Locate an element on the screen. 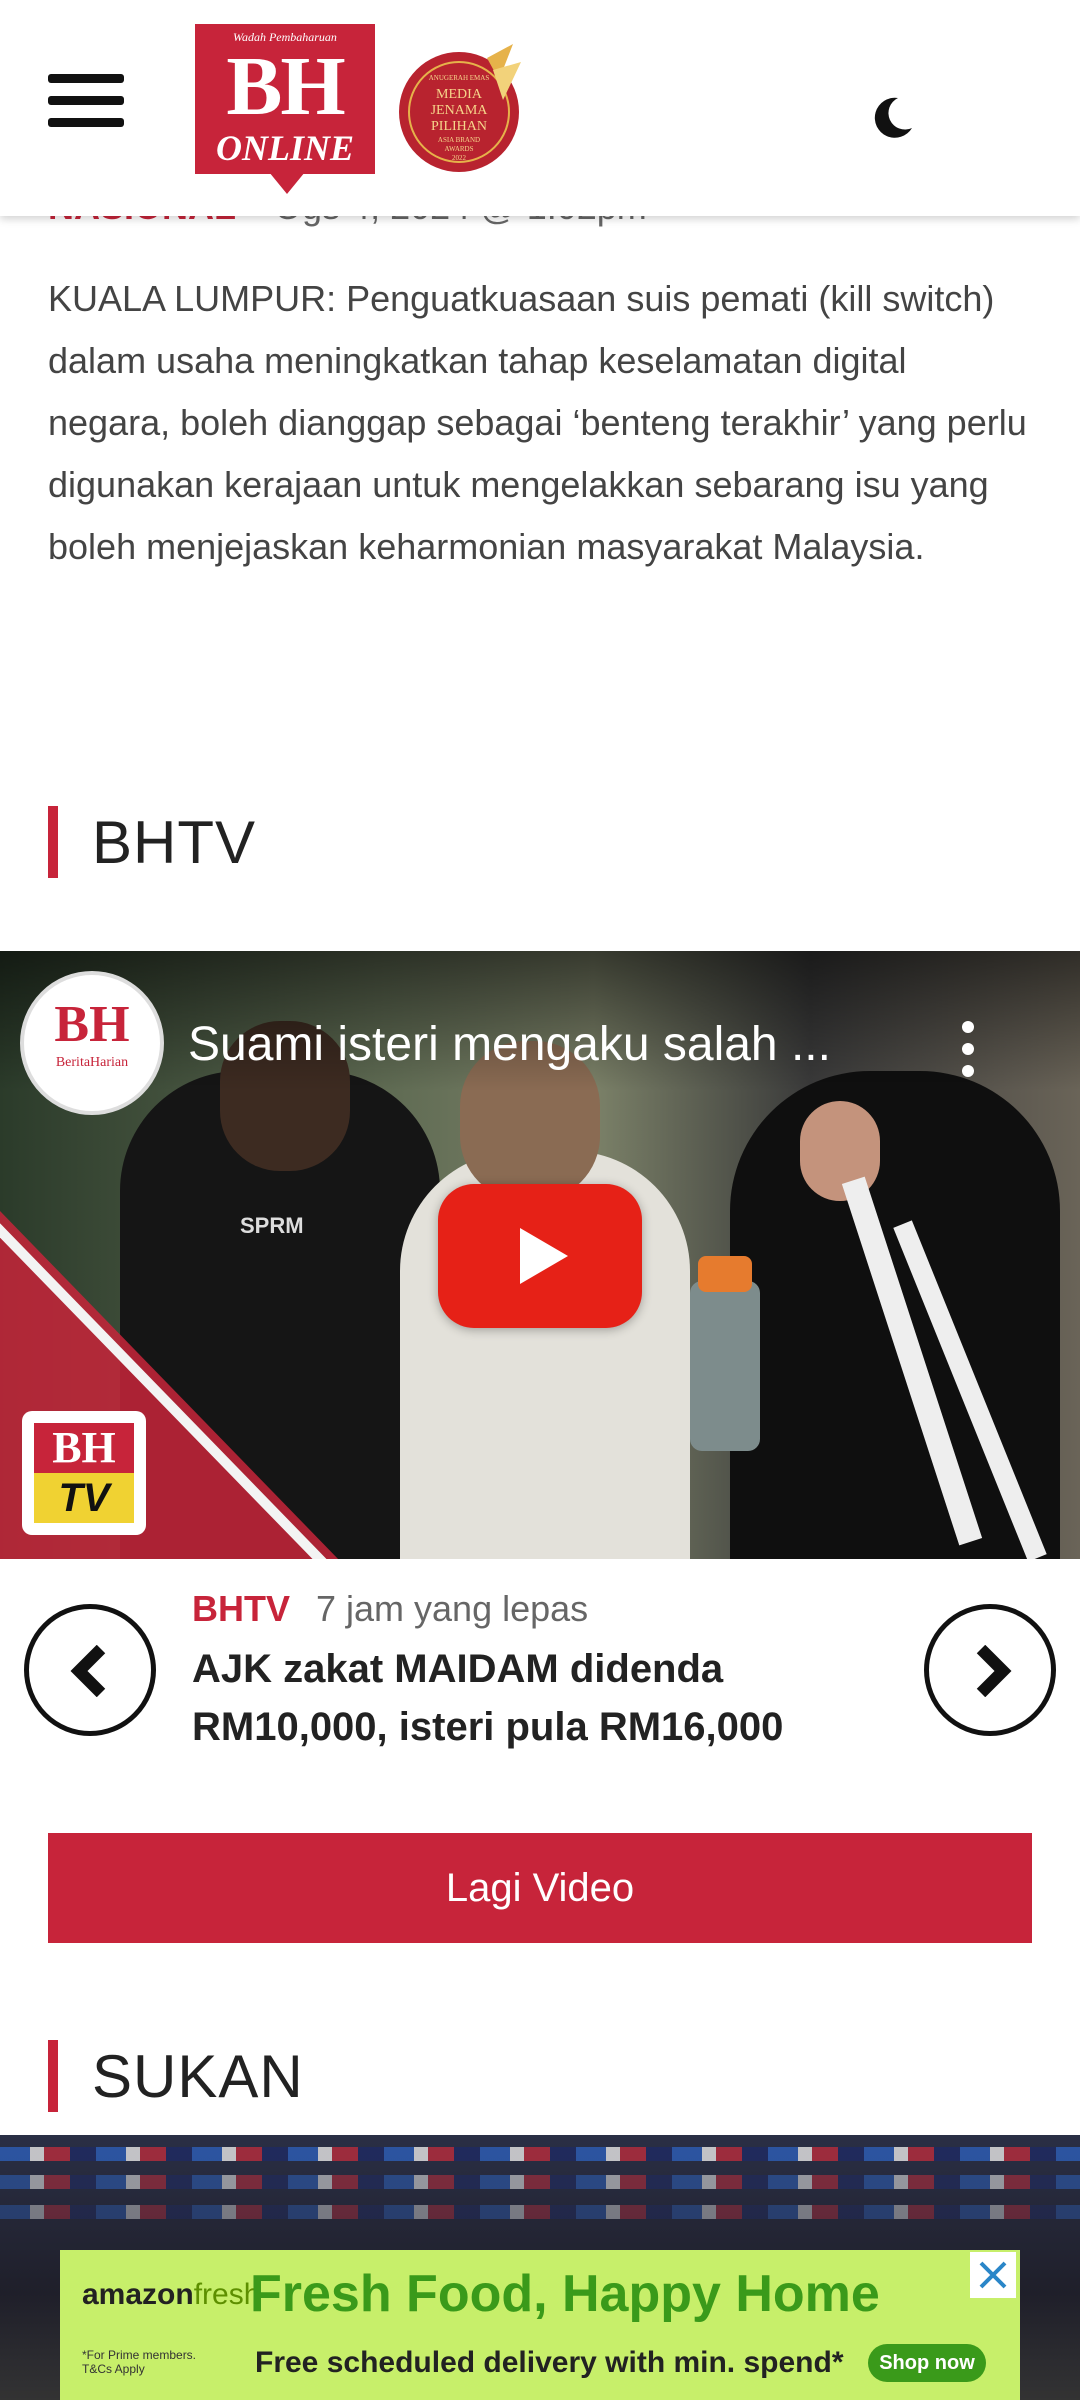 The image size is (1080, 2400). ad-headline: Fresh Food, Happy Home is located at coordinates (565, 2294).